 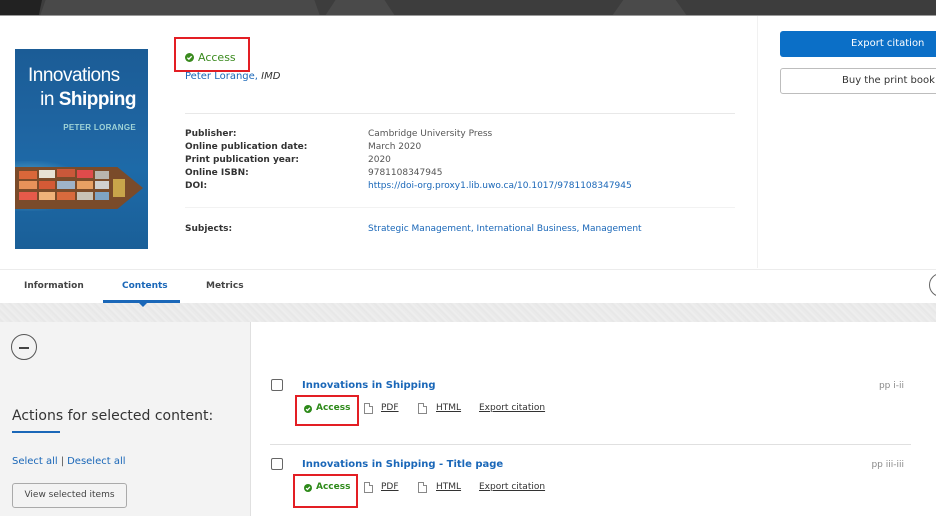 What do you see at coordinates (590, 444) in the screenshot?
I see `item-divider` at bounding box center [590, 444].